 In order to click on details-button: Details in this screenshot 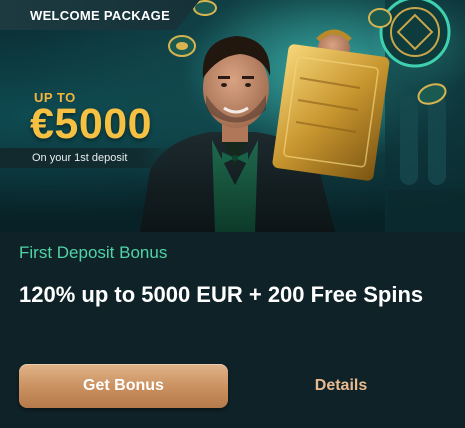, I will do `click(341, 386)`.